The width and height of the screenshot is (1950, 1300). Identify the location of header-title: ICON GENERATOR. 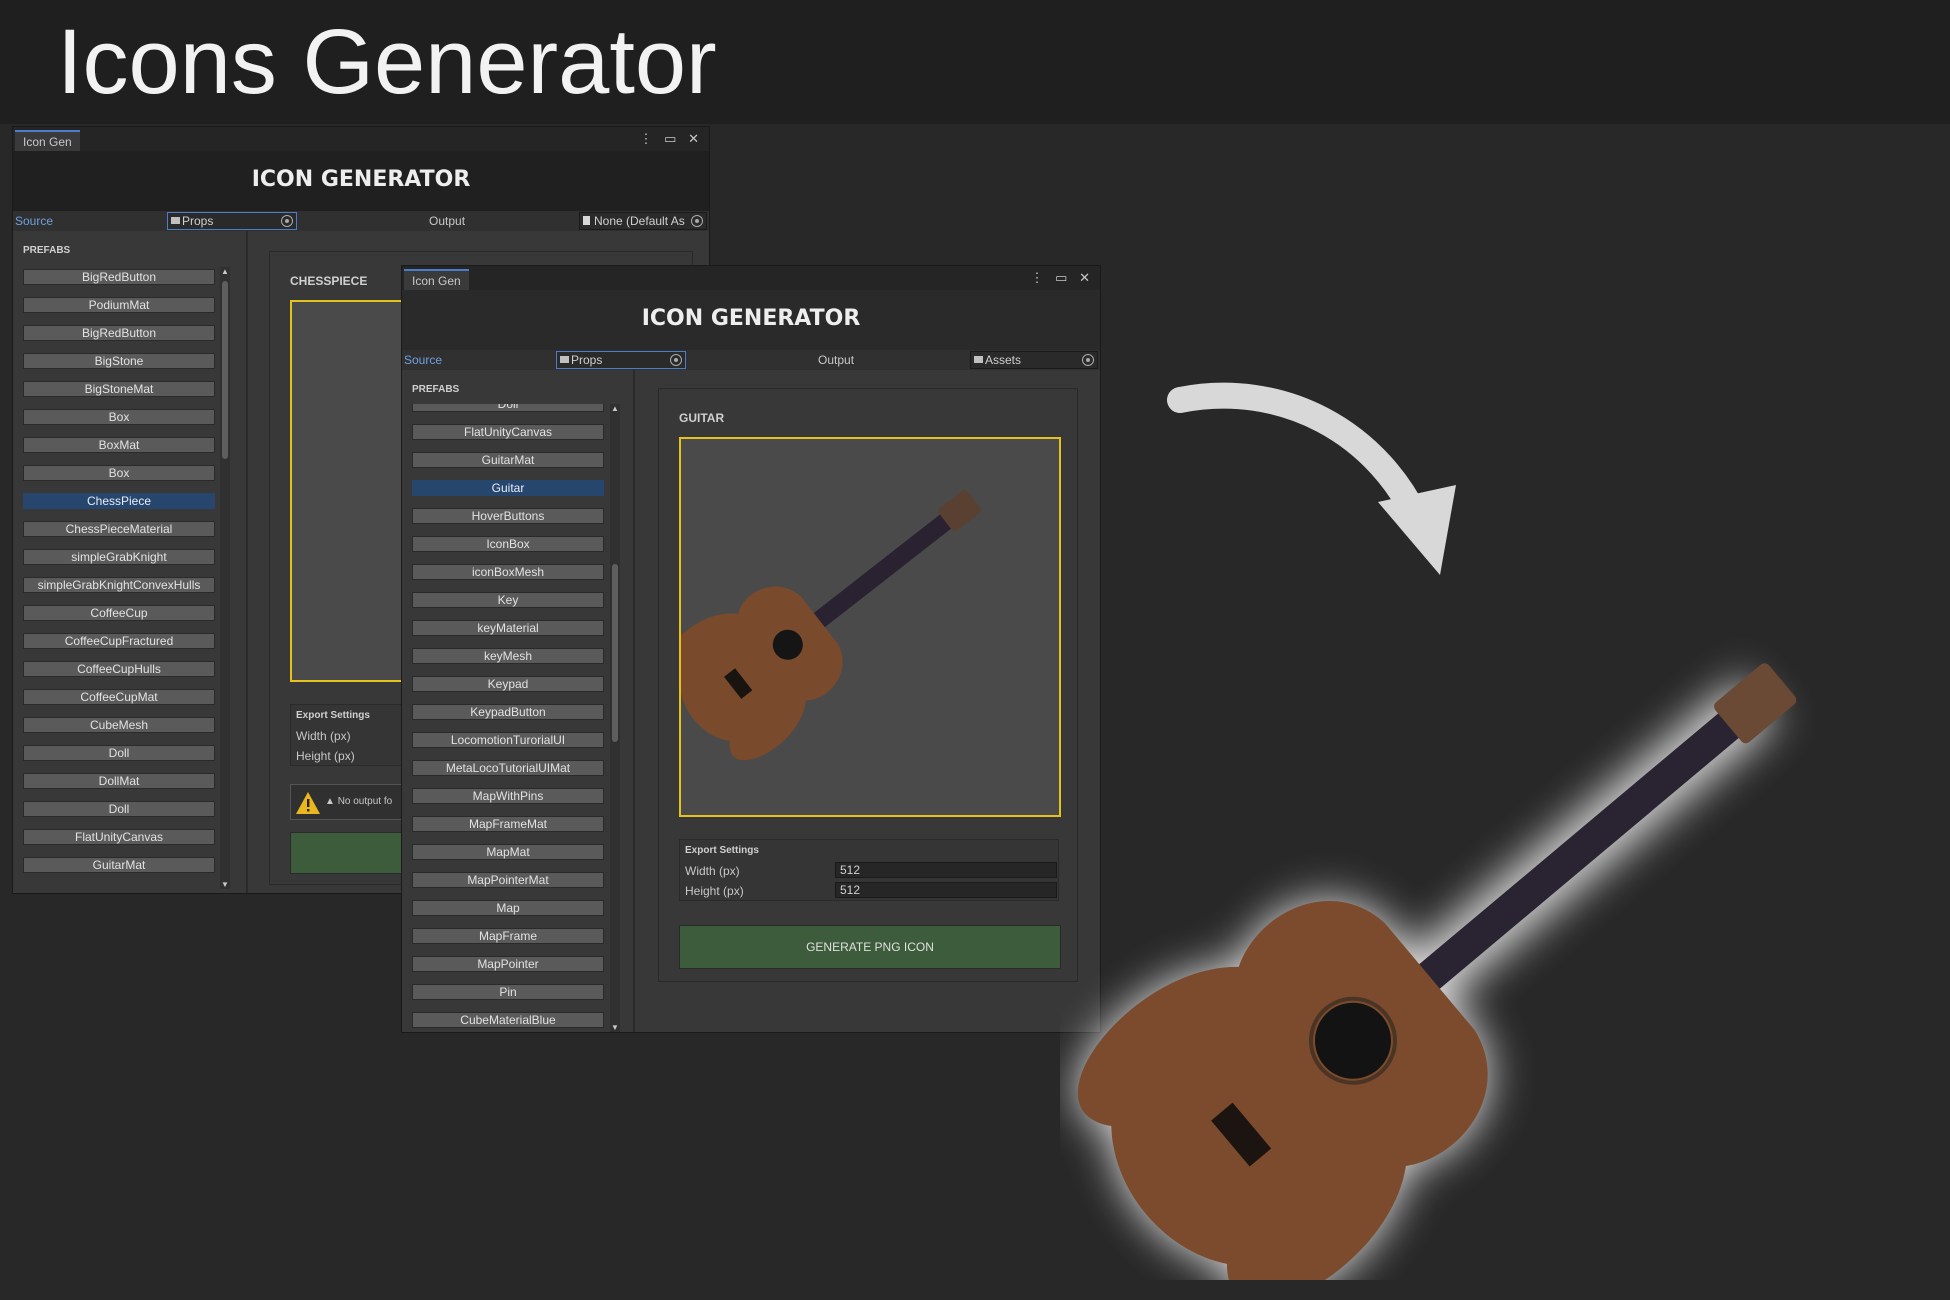
(751, 318).